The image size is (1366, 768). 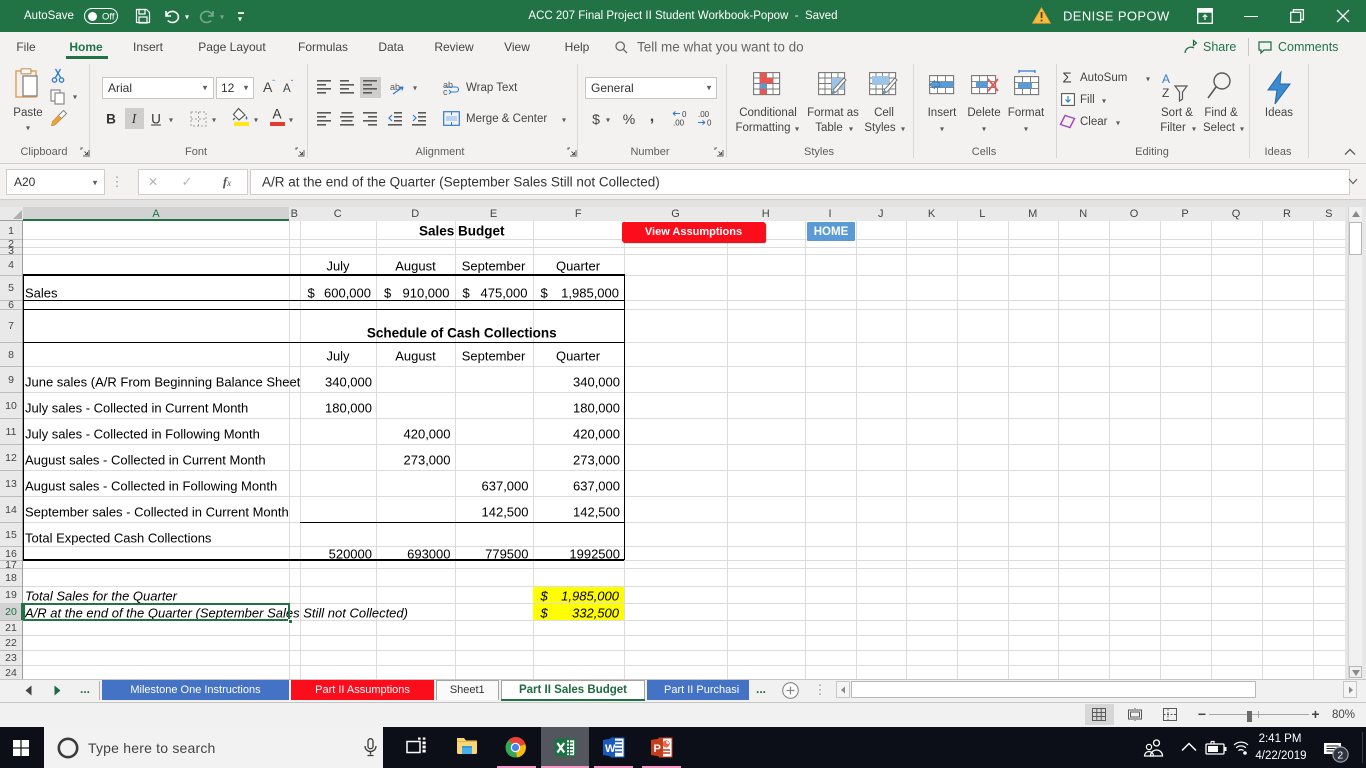 I want to click on svg-text: P, so click(x=657, y=749).